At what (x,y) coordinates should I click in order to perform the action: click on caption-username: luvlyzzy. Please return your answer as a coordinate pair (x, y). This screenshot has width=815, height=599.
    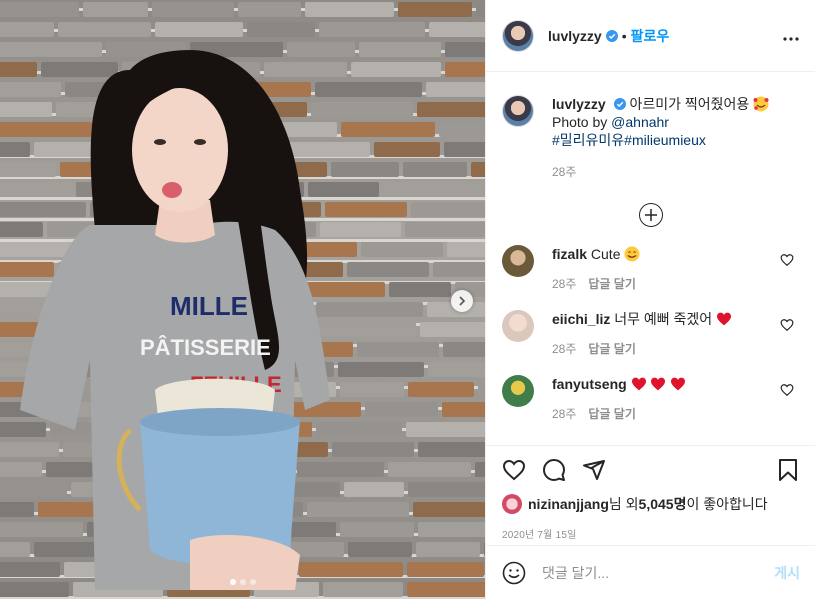
    Looking at the image, I should click on (579, 104).